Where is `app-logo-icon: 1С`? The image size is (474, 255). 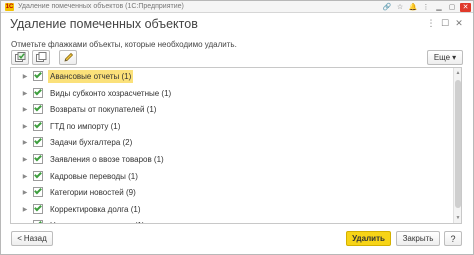
app-logo-icon: 1С is located at coordinates (9, 7).